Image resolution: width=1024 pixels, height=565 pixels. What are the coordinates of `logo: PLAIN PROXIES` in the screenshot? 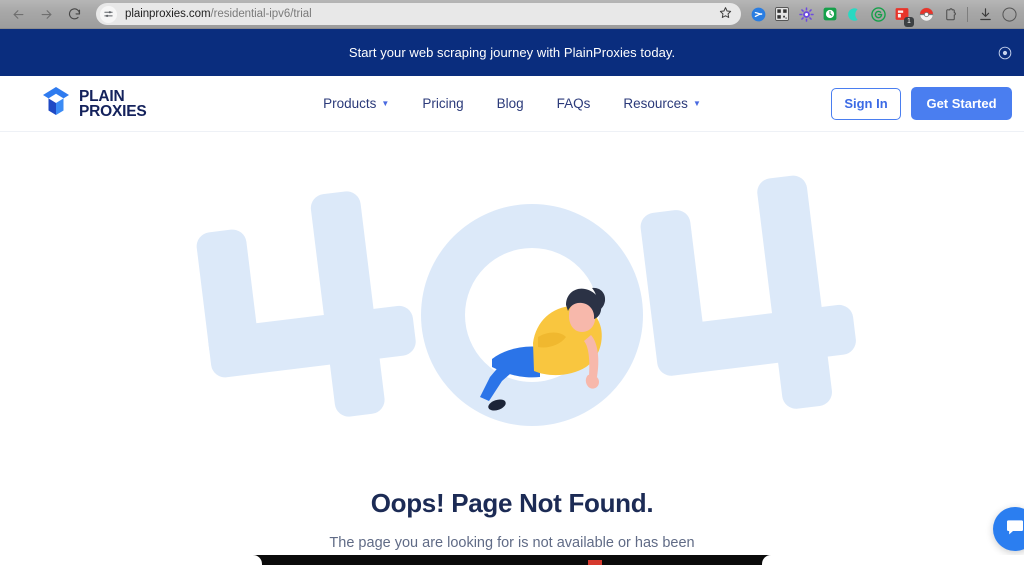 It's located at (94, 103).